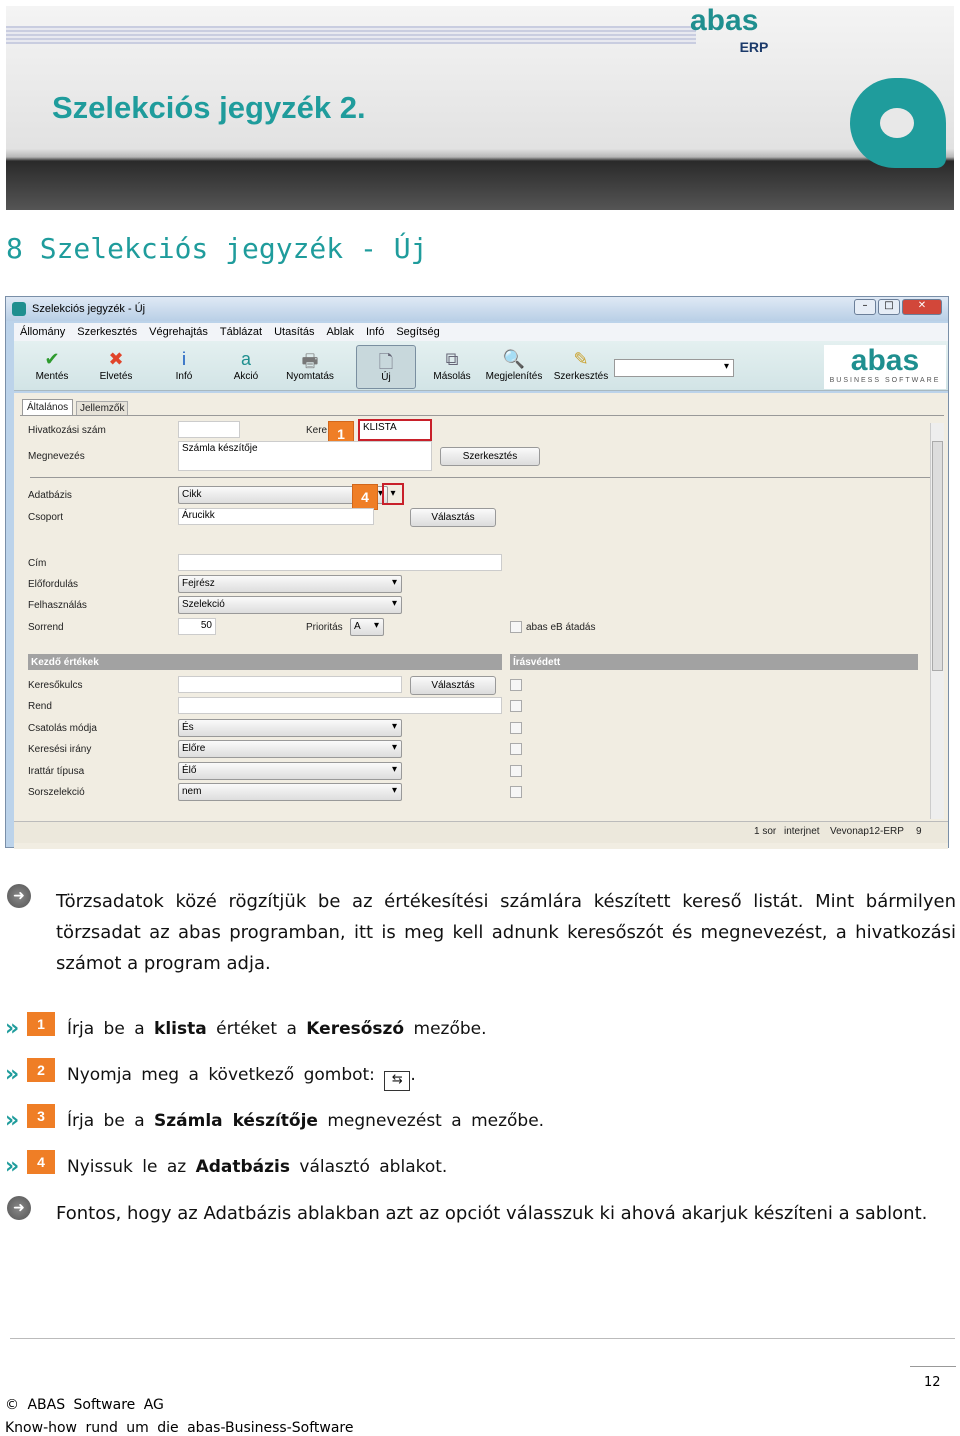 The width and height of the screenshot is (960, 1436). I want to click on toolbar-check-button: ✔ Mentés, so click(52, 367).